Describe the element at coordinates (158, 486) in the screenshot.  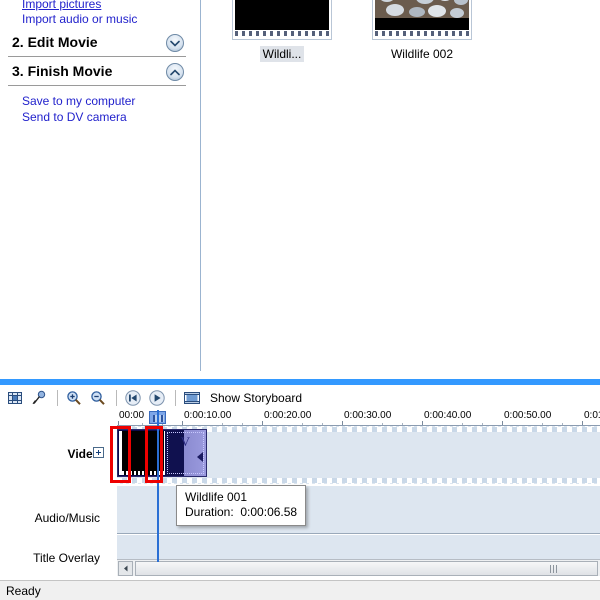
I see `timeline-playhead` at that location.